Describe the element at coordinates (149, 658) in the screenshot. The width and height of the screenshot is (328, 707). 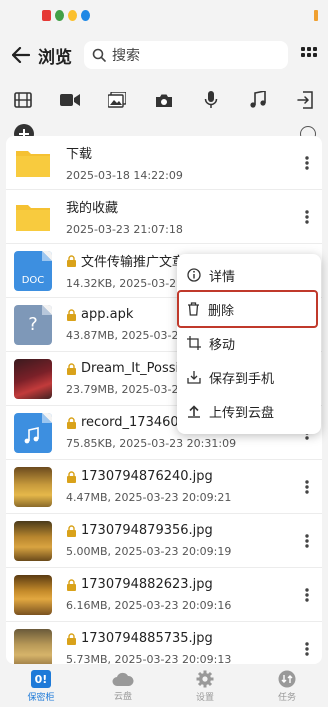
I see `file-meta: 5.73MB, 2025-03-23 20:09:13` at that location.